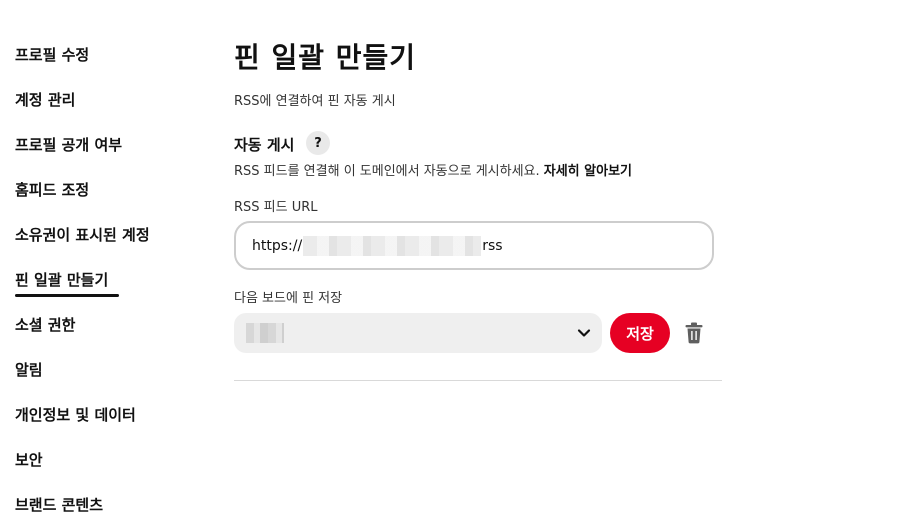 The width and height of the screenshot is (918, 528). Describe the element at coordinates (492, 245) in the screenshot. I see `rss-url-suffix: rss` at that location.